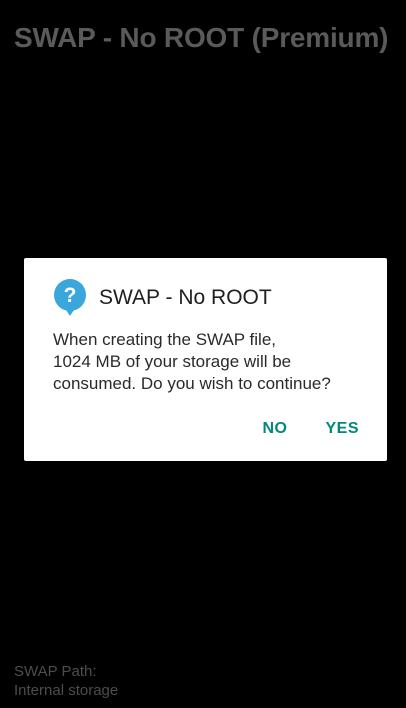 Image resolution: width=406 pixels, height=708 pixels. What do you see at coordinates (66, 690) in the screenshot?
I see `swap-path-value: Internal storage` at bounding box center [66, 690].